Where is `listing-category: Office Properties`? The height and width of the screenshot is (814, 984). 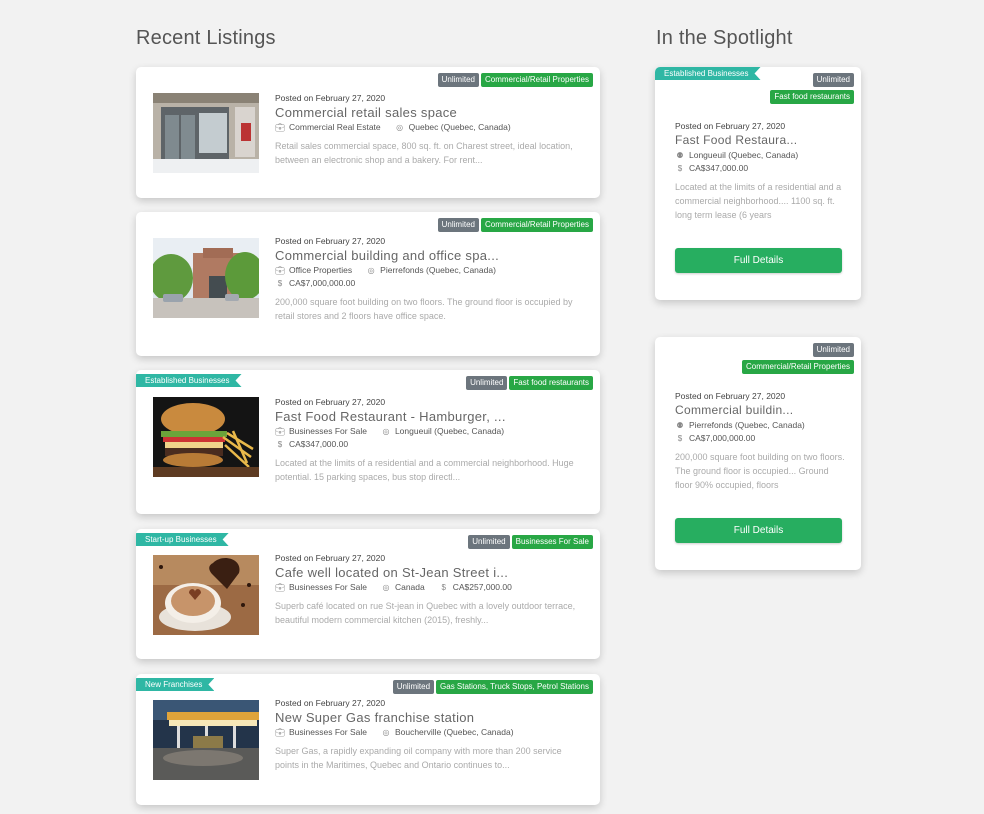
listing-category: Office Properties is located at coordinates (321, 270).